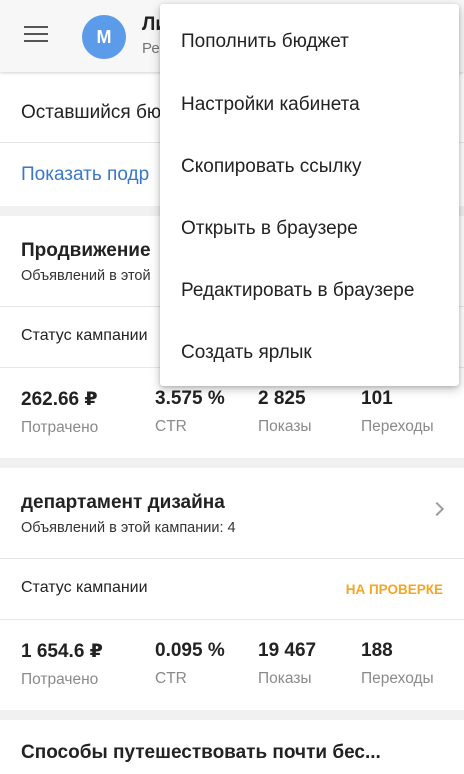  Describe the element at coordinates (62, 664) in the screenshot. I see `stat-spent: 1 654.6 ₽ Потрачено` at that location.